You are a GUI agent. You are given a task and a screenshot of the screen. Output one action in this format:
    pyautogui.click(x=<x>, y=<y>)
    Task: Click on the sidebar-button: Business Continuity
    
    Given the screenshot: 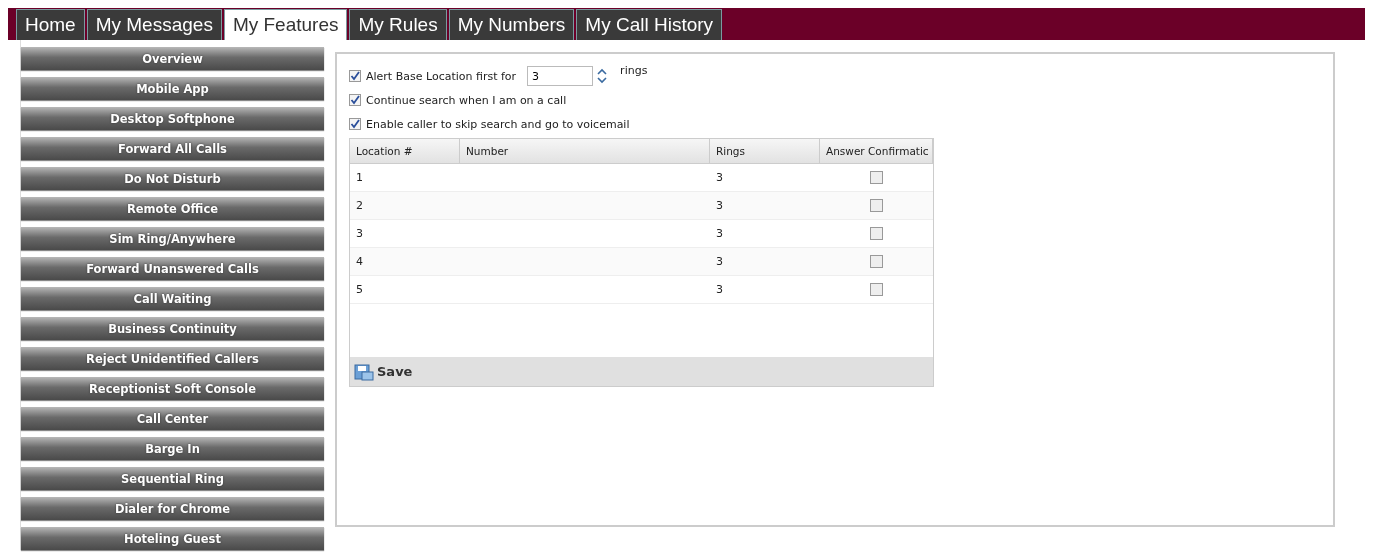 What is the action you would take?
    pyautogui.click(x=172, y=328)
    